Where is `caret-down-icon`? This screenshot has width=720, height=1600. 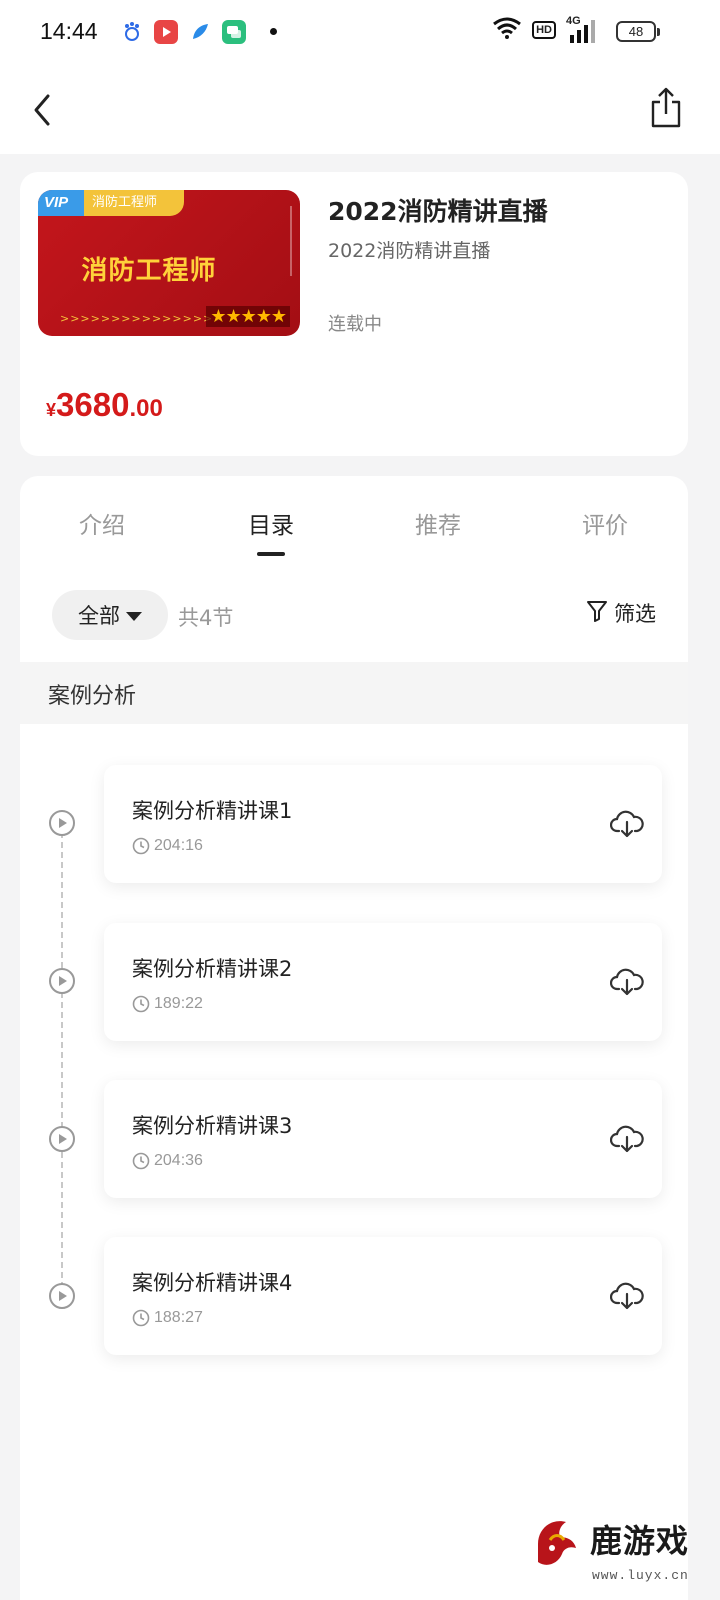 caret-down-icon is located at coordinates (134, 616).